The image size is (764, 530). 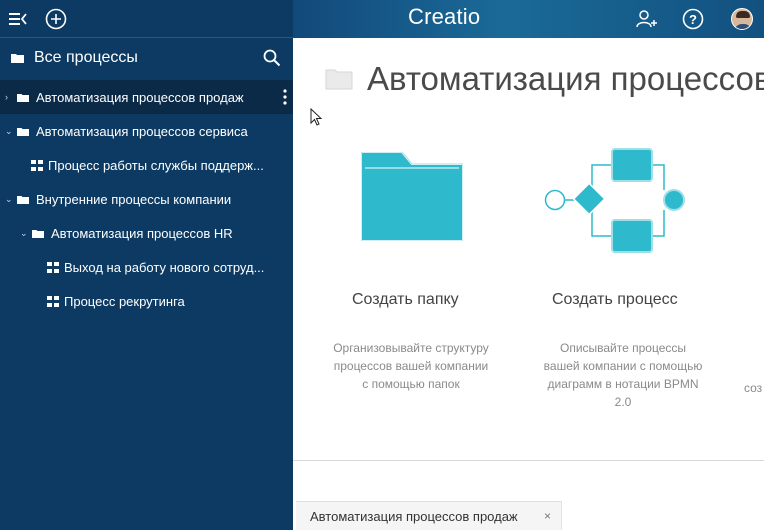 I want to click on chevron-right-icon: ›, so click(x=9, y=97).